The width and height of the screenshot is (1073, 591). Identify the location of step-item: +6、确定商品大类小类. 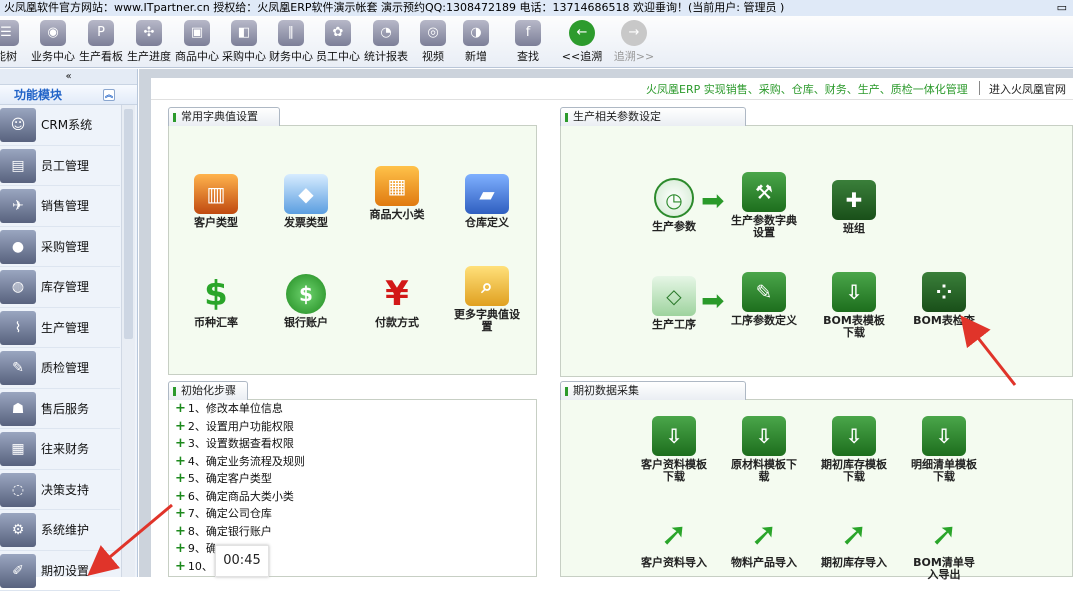
(234, 496).